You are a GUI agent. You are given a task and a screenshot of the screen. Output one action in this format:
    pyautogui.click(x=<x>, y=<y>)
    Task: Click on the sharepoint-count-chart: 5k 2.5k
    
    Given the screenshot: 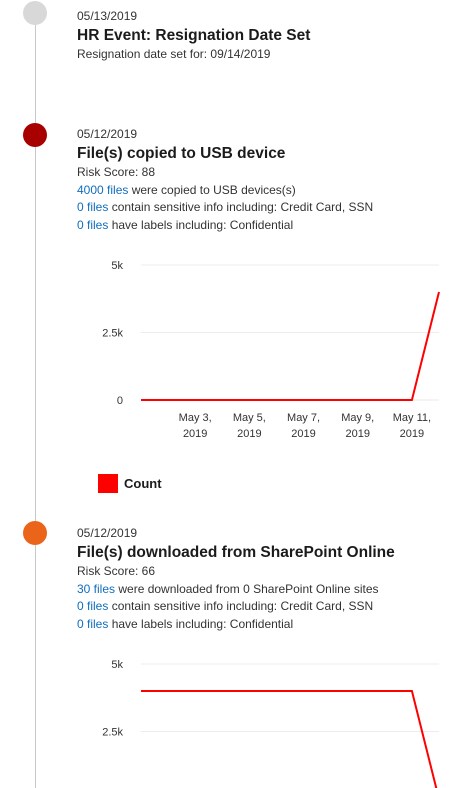 What is the action you would take?
    pyautogui.click(x=264, y=721)
    